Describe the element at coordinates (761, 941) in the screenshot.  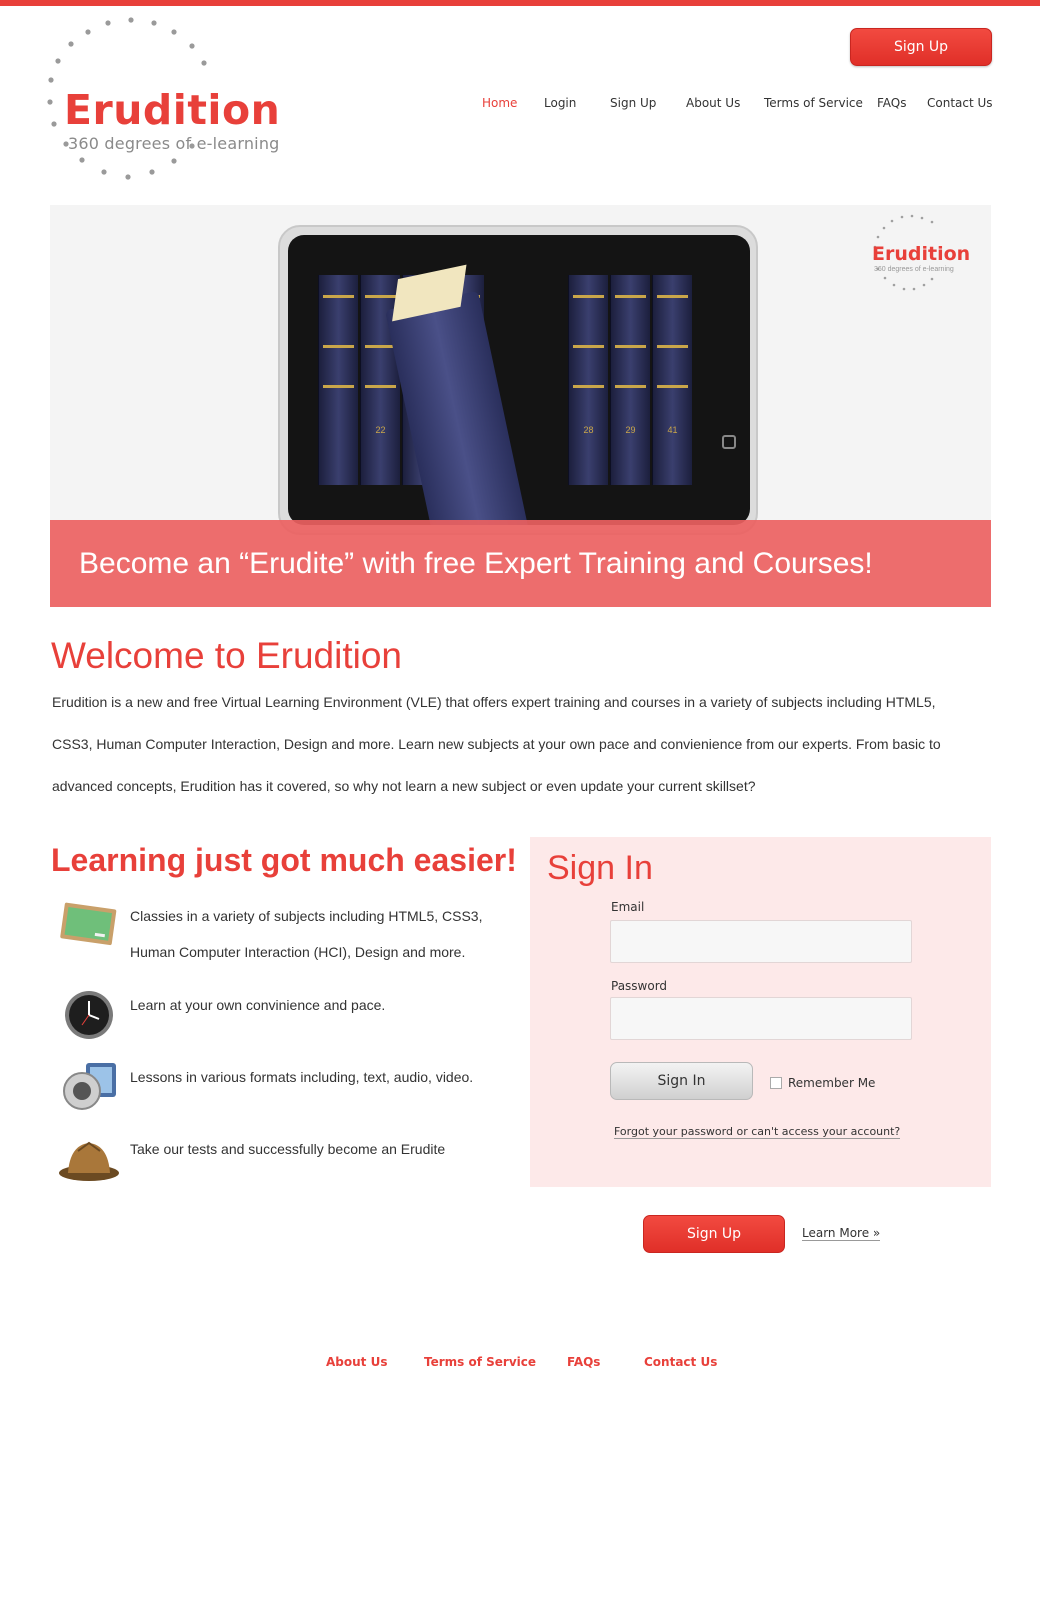
I see `email-field` at that location.